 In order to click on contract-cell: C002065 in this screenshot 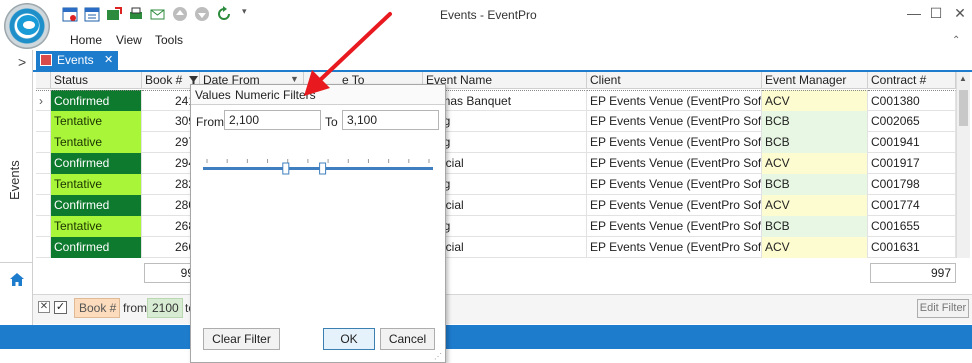, I will do `click(912, 121)`.